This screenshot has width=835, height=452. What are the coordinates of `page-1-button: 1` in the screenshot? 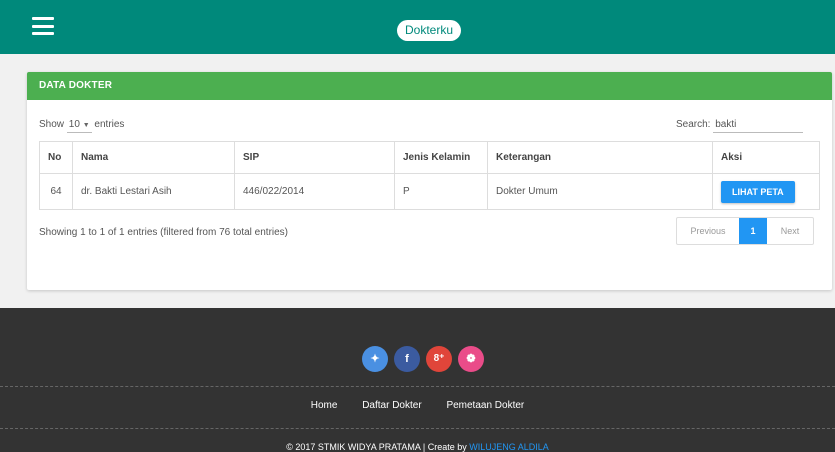 It's located at (753, 231).